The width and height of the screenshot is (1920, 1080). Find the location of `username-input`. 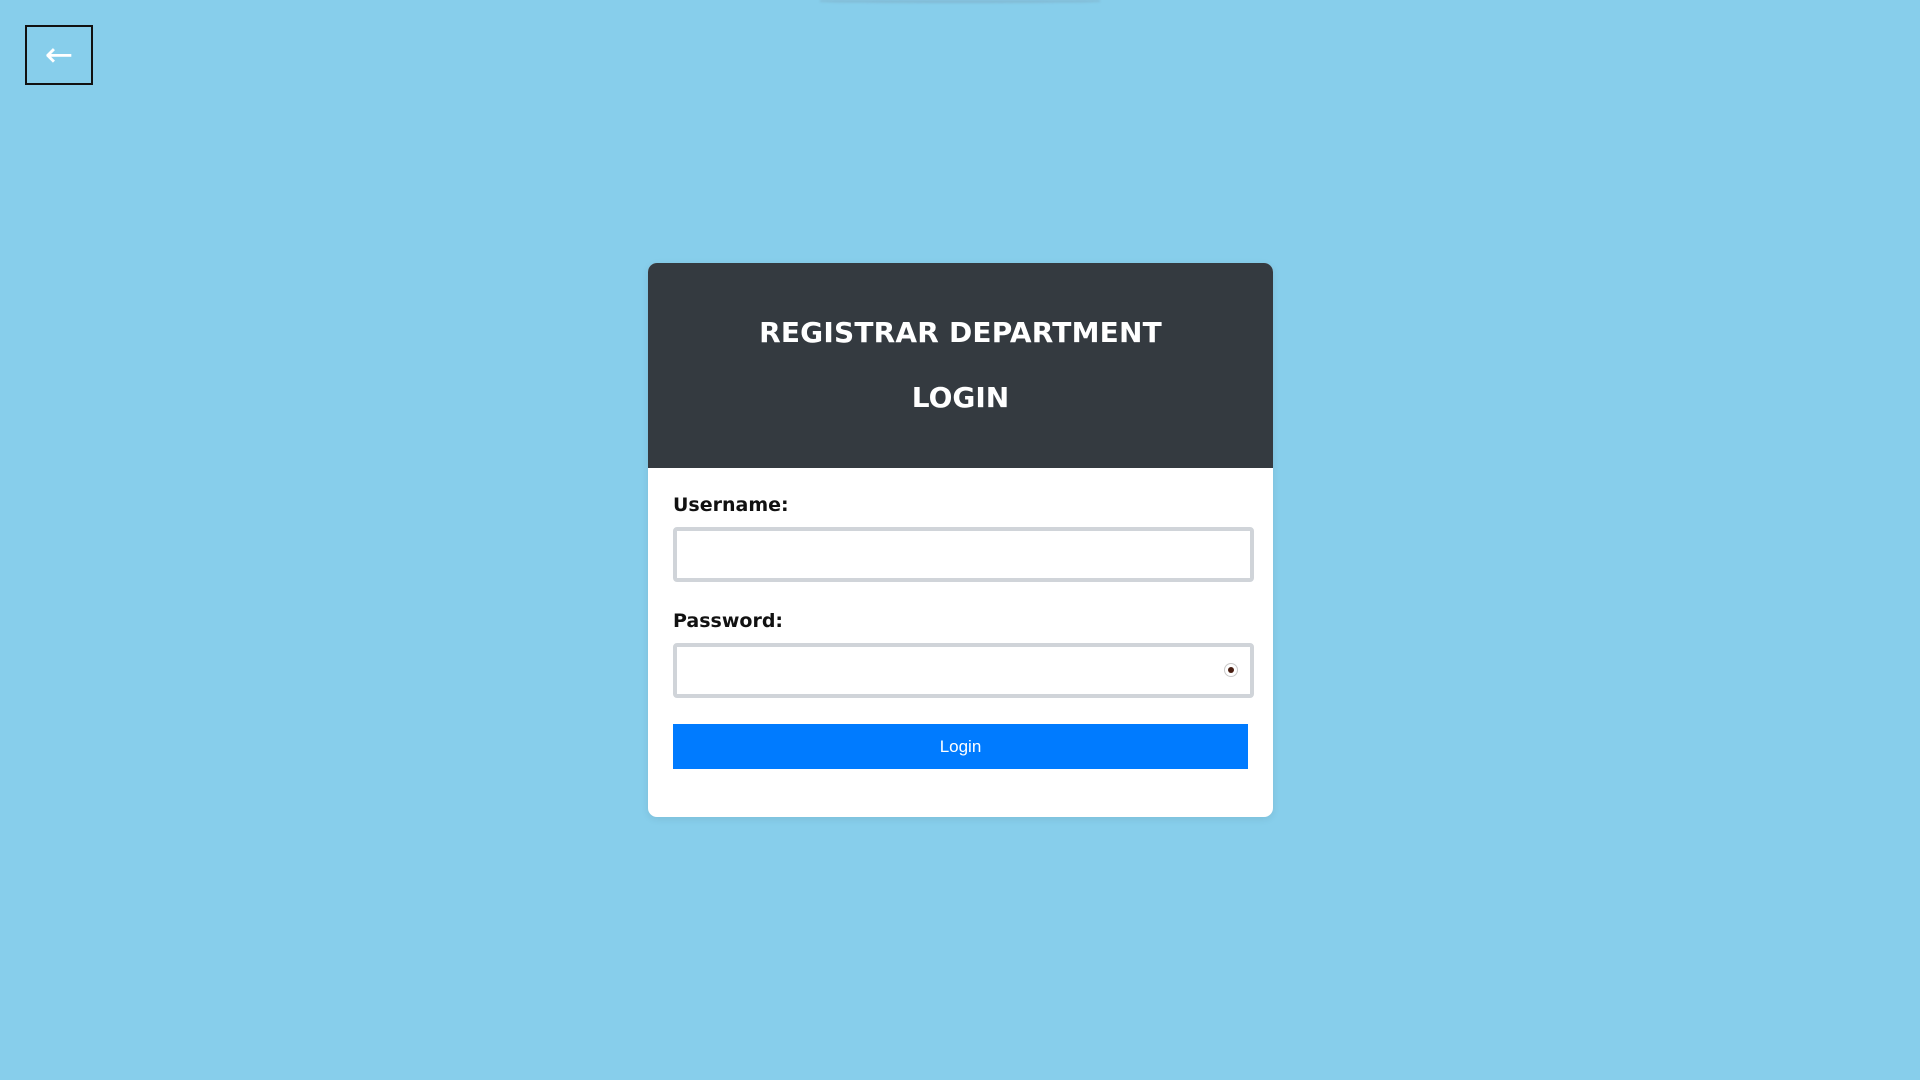

username-input is located at coordinates (963, 554).